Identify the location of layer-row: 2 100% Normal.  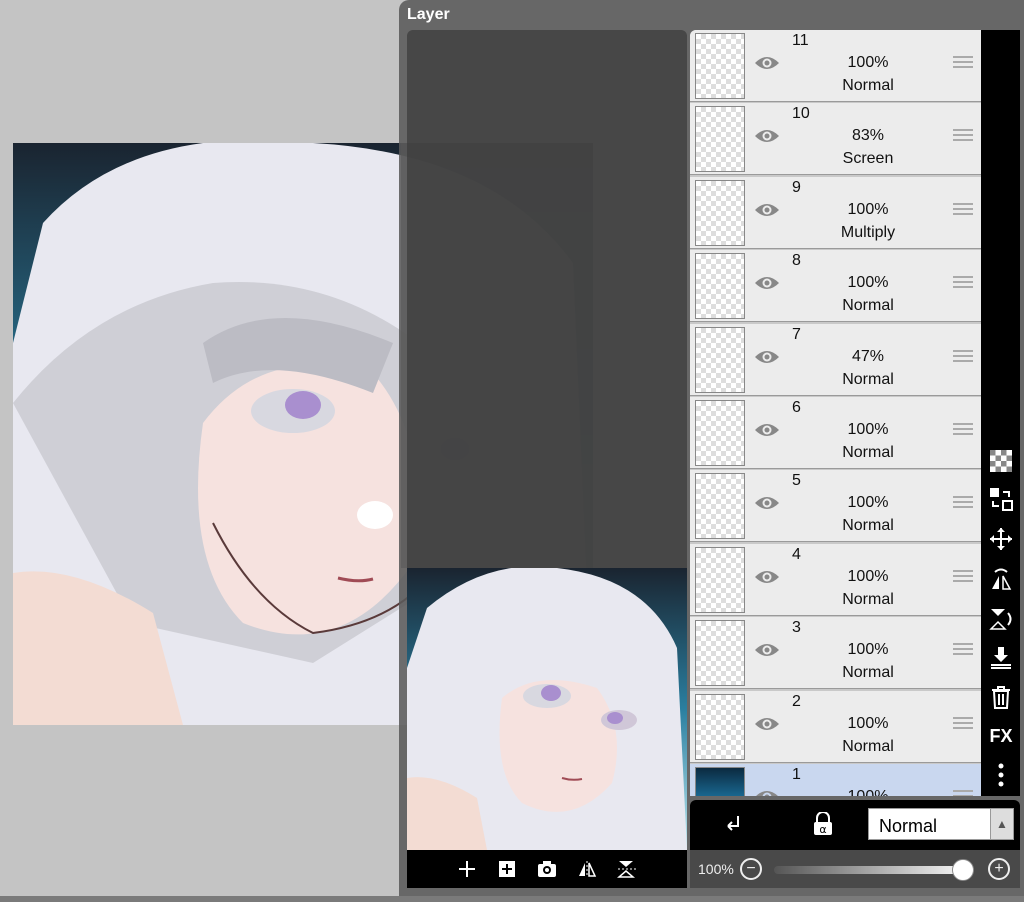
(835, 726).